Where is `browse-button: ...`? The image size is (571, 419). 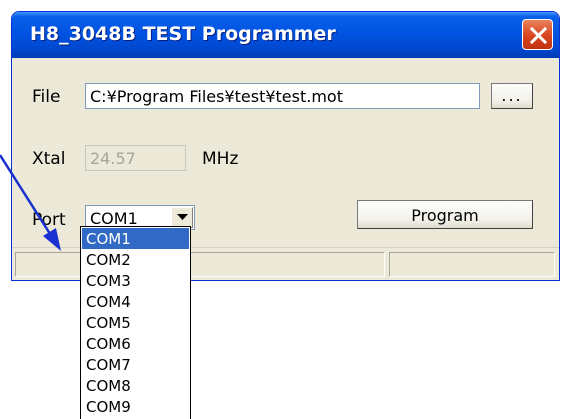 browse-button: ... is located at coordinates (512, 96).